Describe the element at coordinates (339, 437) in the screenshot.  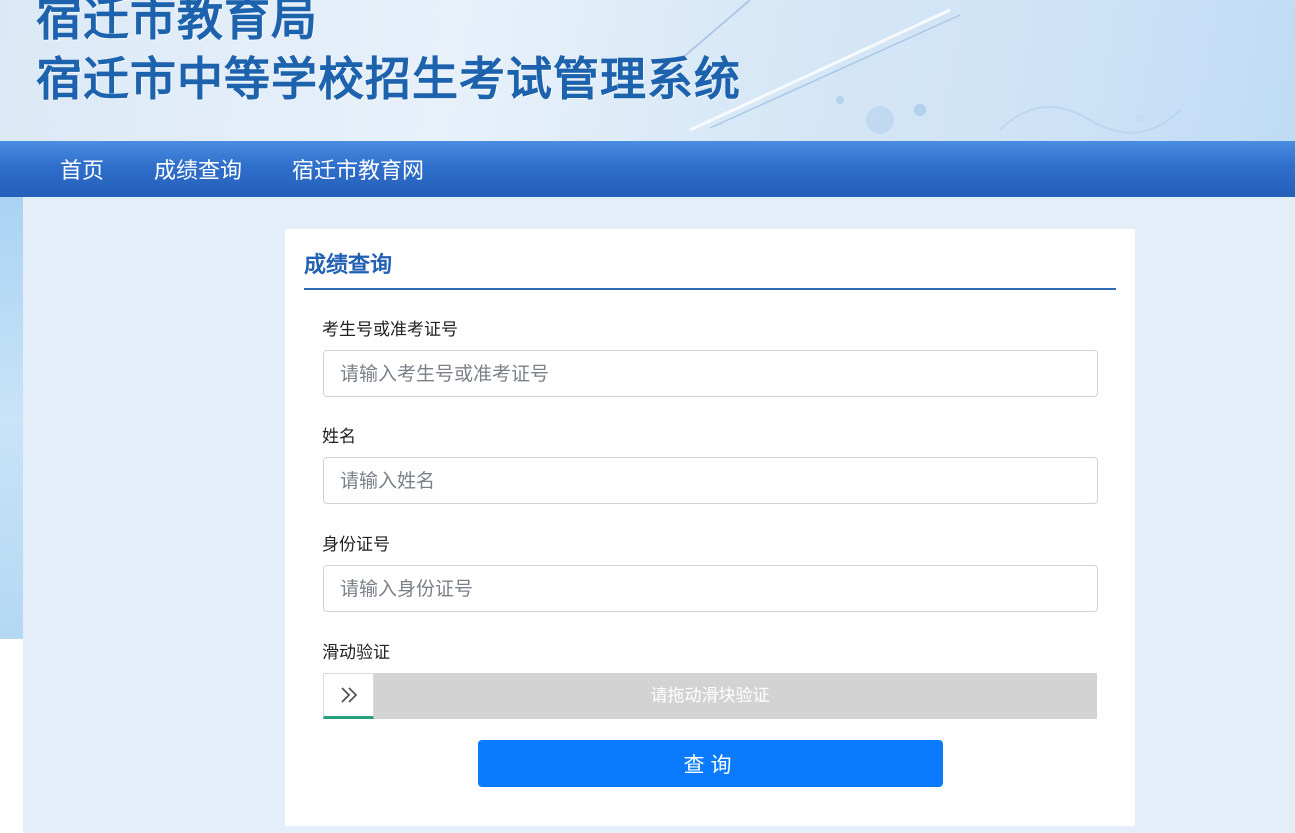
I see `name-label: 姓名` at that location.